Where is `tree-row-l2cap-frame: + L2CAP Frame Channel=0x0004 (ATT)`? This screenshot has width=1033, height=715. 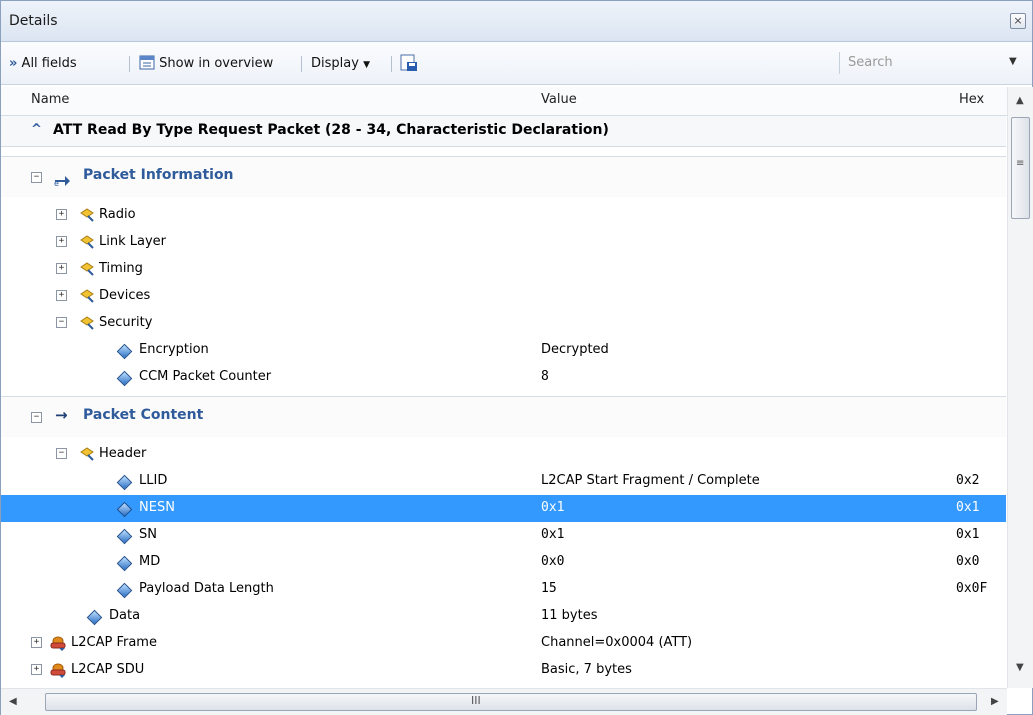
tree-row-l2cap-frame: + L2CAP Frame Channel=0x0004 (ATT) is located at coordinates (503, 643).